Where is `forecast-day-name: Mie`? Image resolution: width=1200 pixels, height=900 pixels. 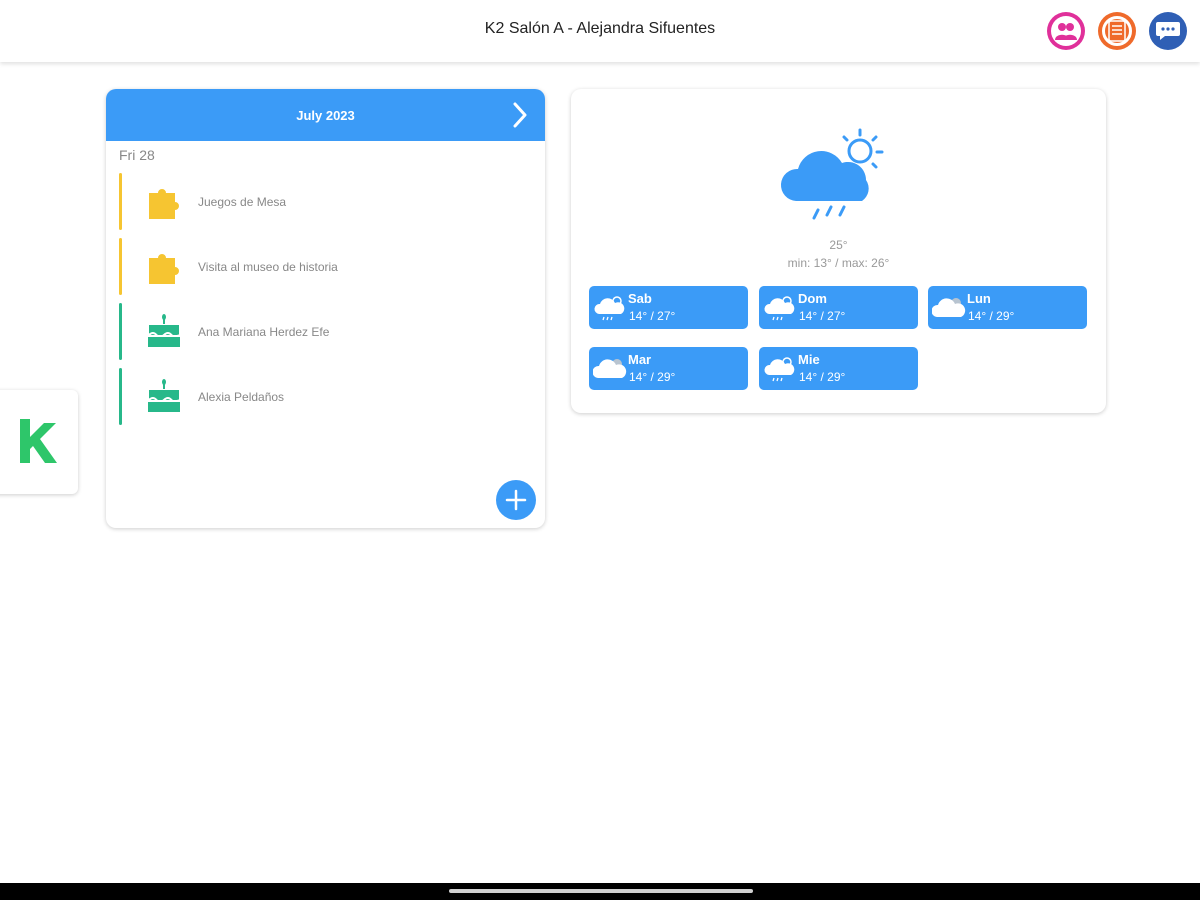
forecast-day-name: Mie is located at coordinates (809, 359).